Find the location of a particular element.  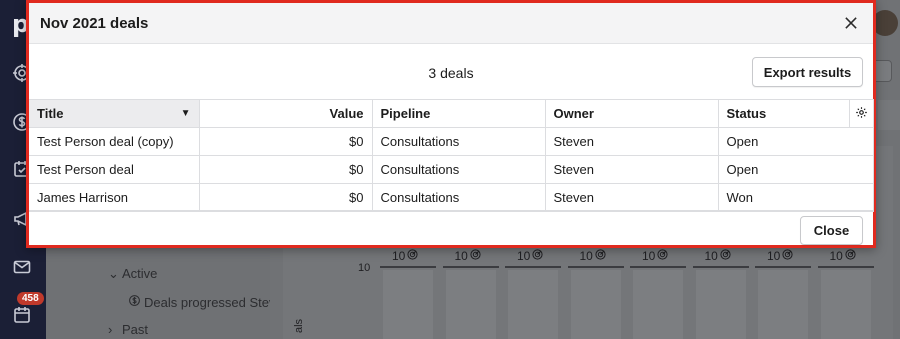

deals-count: 3 deals is located at coordinates (451, 73).